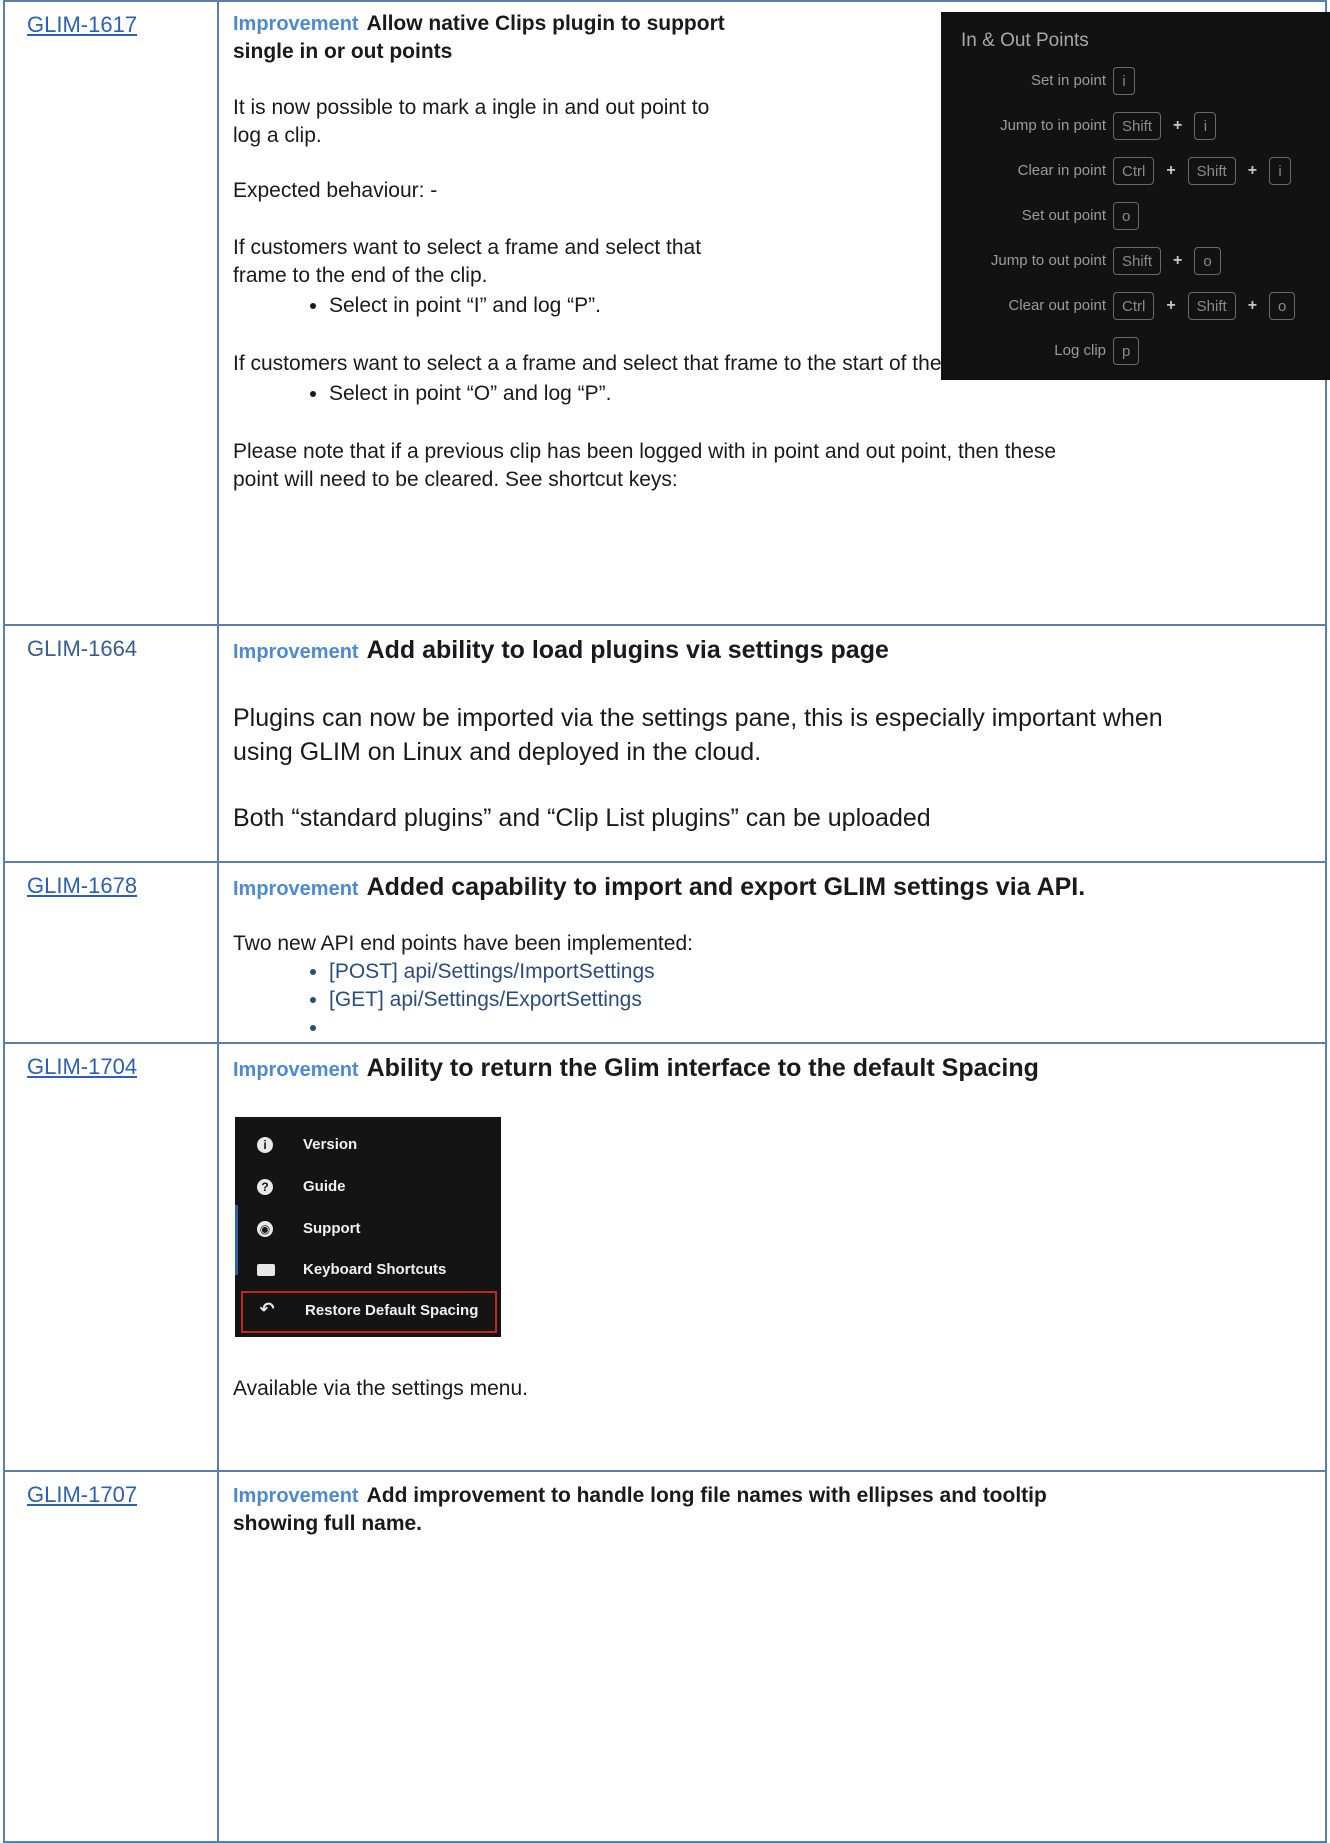 The height and width of the screenshot is (1843, 1330). What do you see at coordinates (265, 1229) in the screenshot?
I see `support-icon: ◉` at bounding box center [265, 1229].